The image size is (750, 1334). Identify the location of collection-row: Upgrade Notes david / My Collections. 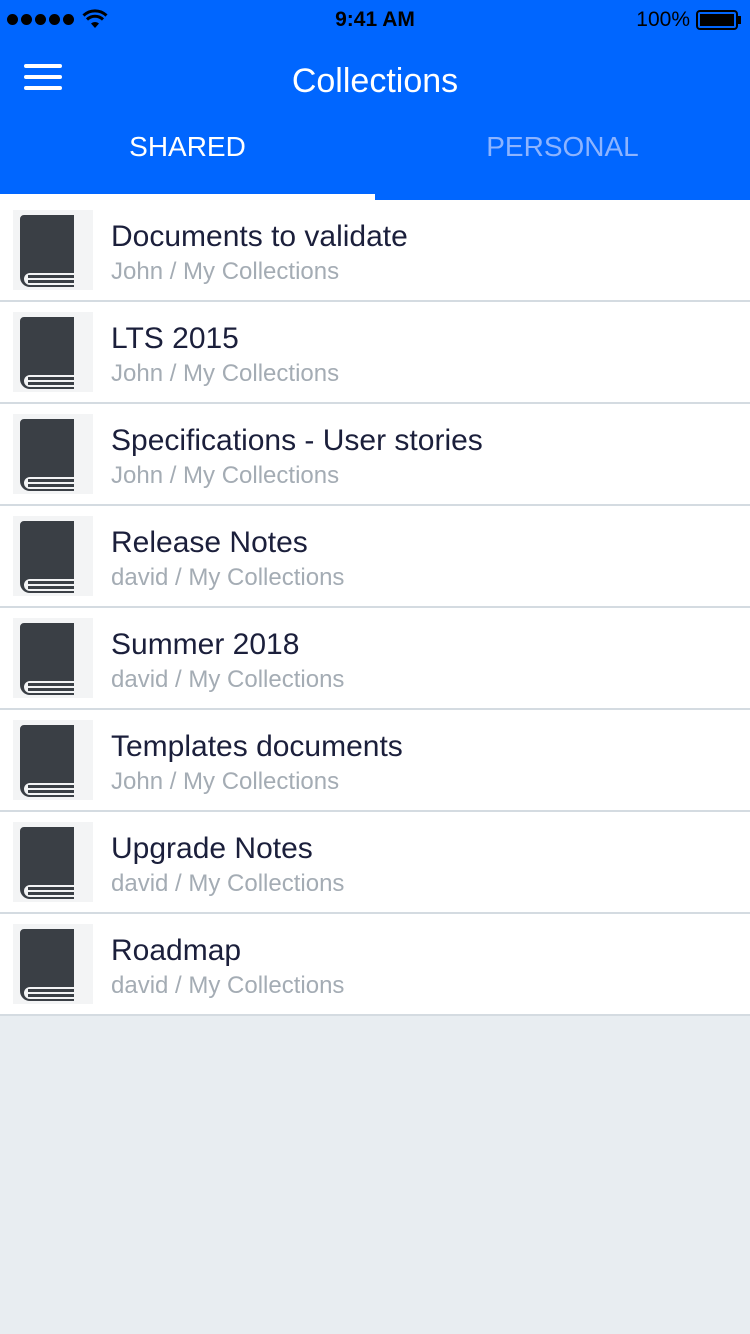
(375, 863).